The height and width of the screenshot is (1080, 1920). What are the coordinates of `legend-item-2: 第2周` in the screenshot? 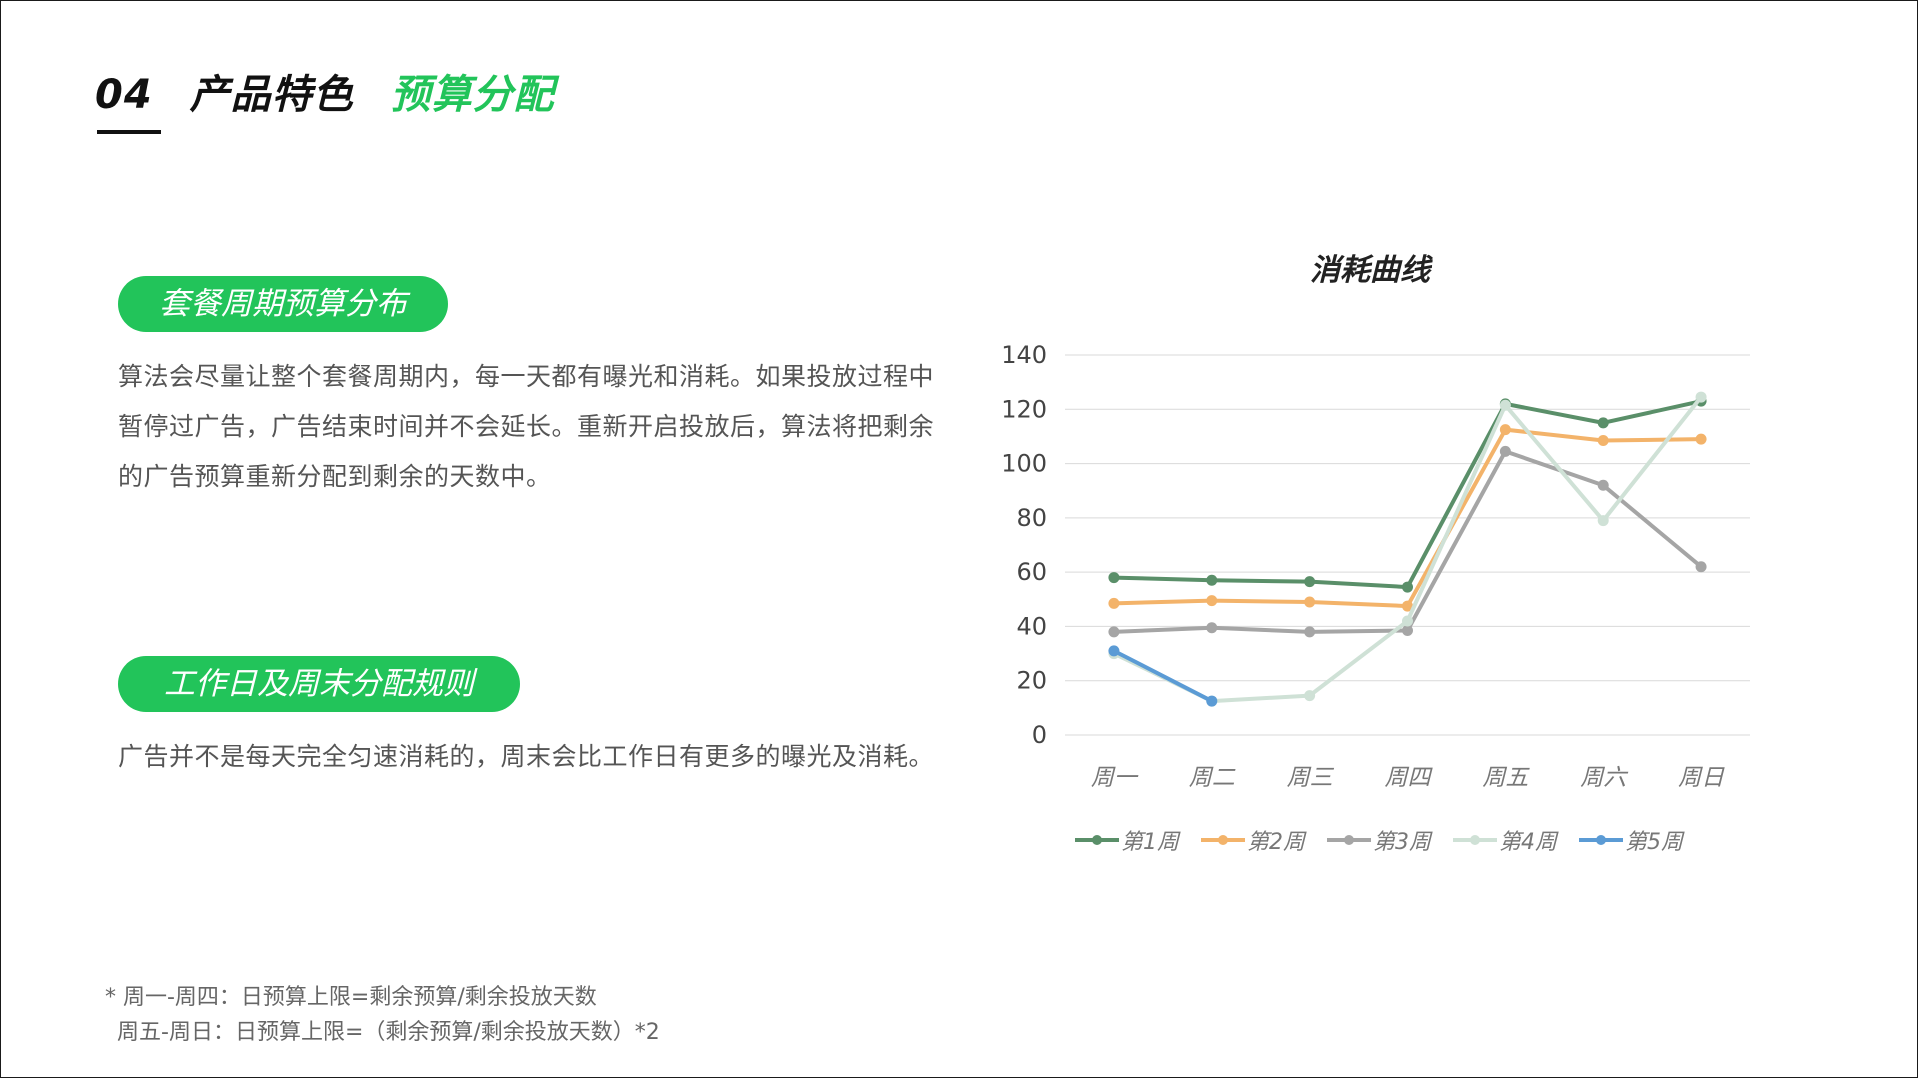 It's located at (1253, 840).